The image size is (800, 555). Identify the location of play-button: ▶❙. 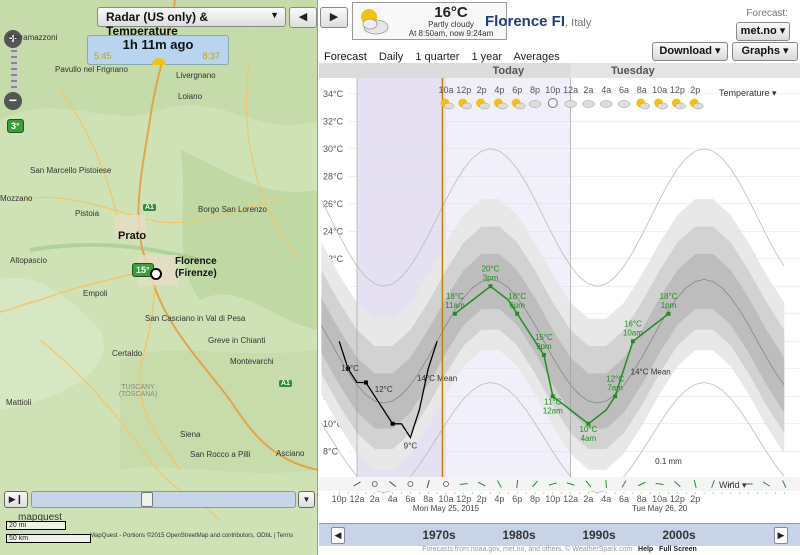
(16, 499).